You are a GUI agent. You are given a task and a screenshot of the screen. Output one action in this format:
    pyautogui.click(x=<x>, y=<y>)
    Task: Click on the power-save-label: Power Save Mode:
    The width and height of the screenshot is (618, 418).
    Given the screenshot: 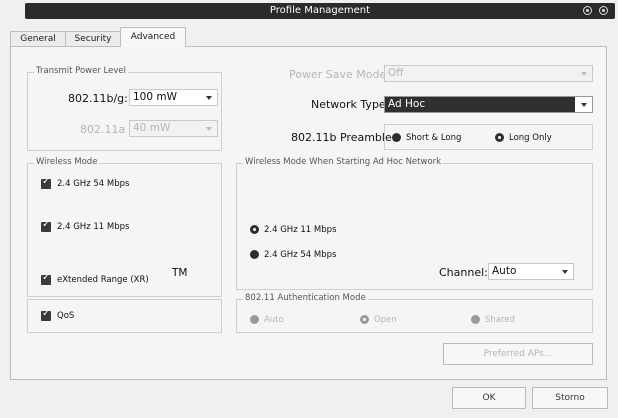 What is the action you would take?
    pyautogui.click(x=339, y=74)
    